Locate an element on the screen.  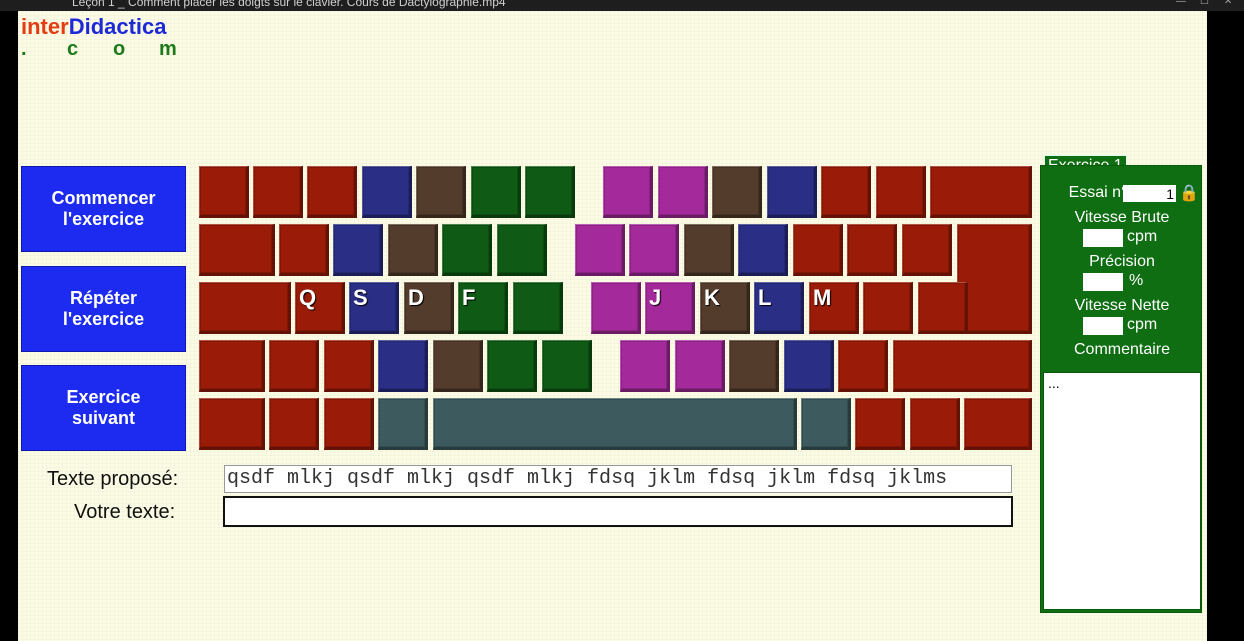
minimize-icon: — is located at coordinates (1181, 4).